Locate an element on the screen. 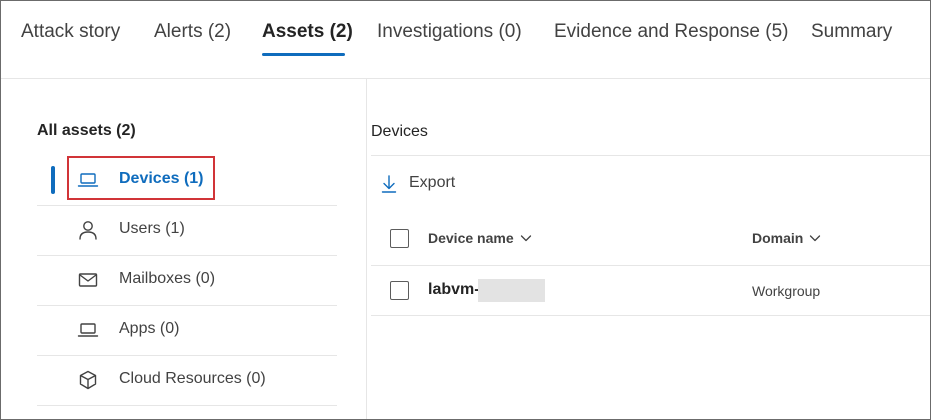  tab-investigations: Investigations (0) is located at coordinates (449, 32).